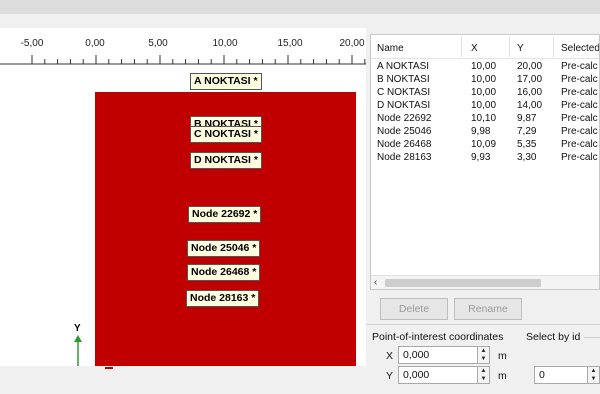 The height and width of the screenshot is (394, 600). What do you see at coordinates (485, 145) in the screenshot?
I see `table-row: Node 26468 10,09 5,35 Pre-calc` at bounding box center [485, 145].